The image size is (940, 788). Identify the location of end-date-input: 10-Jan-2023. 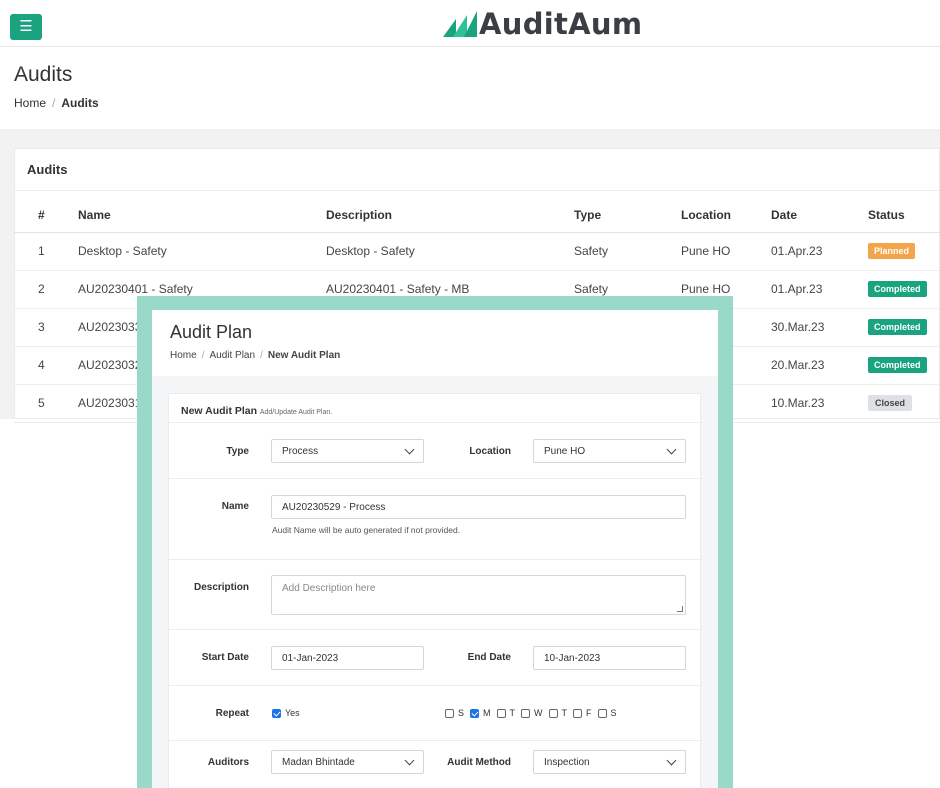
(609, 658).